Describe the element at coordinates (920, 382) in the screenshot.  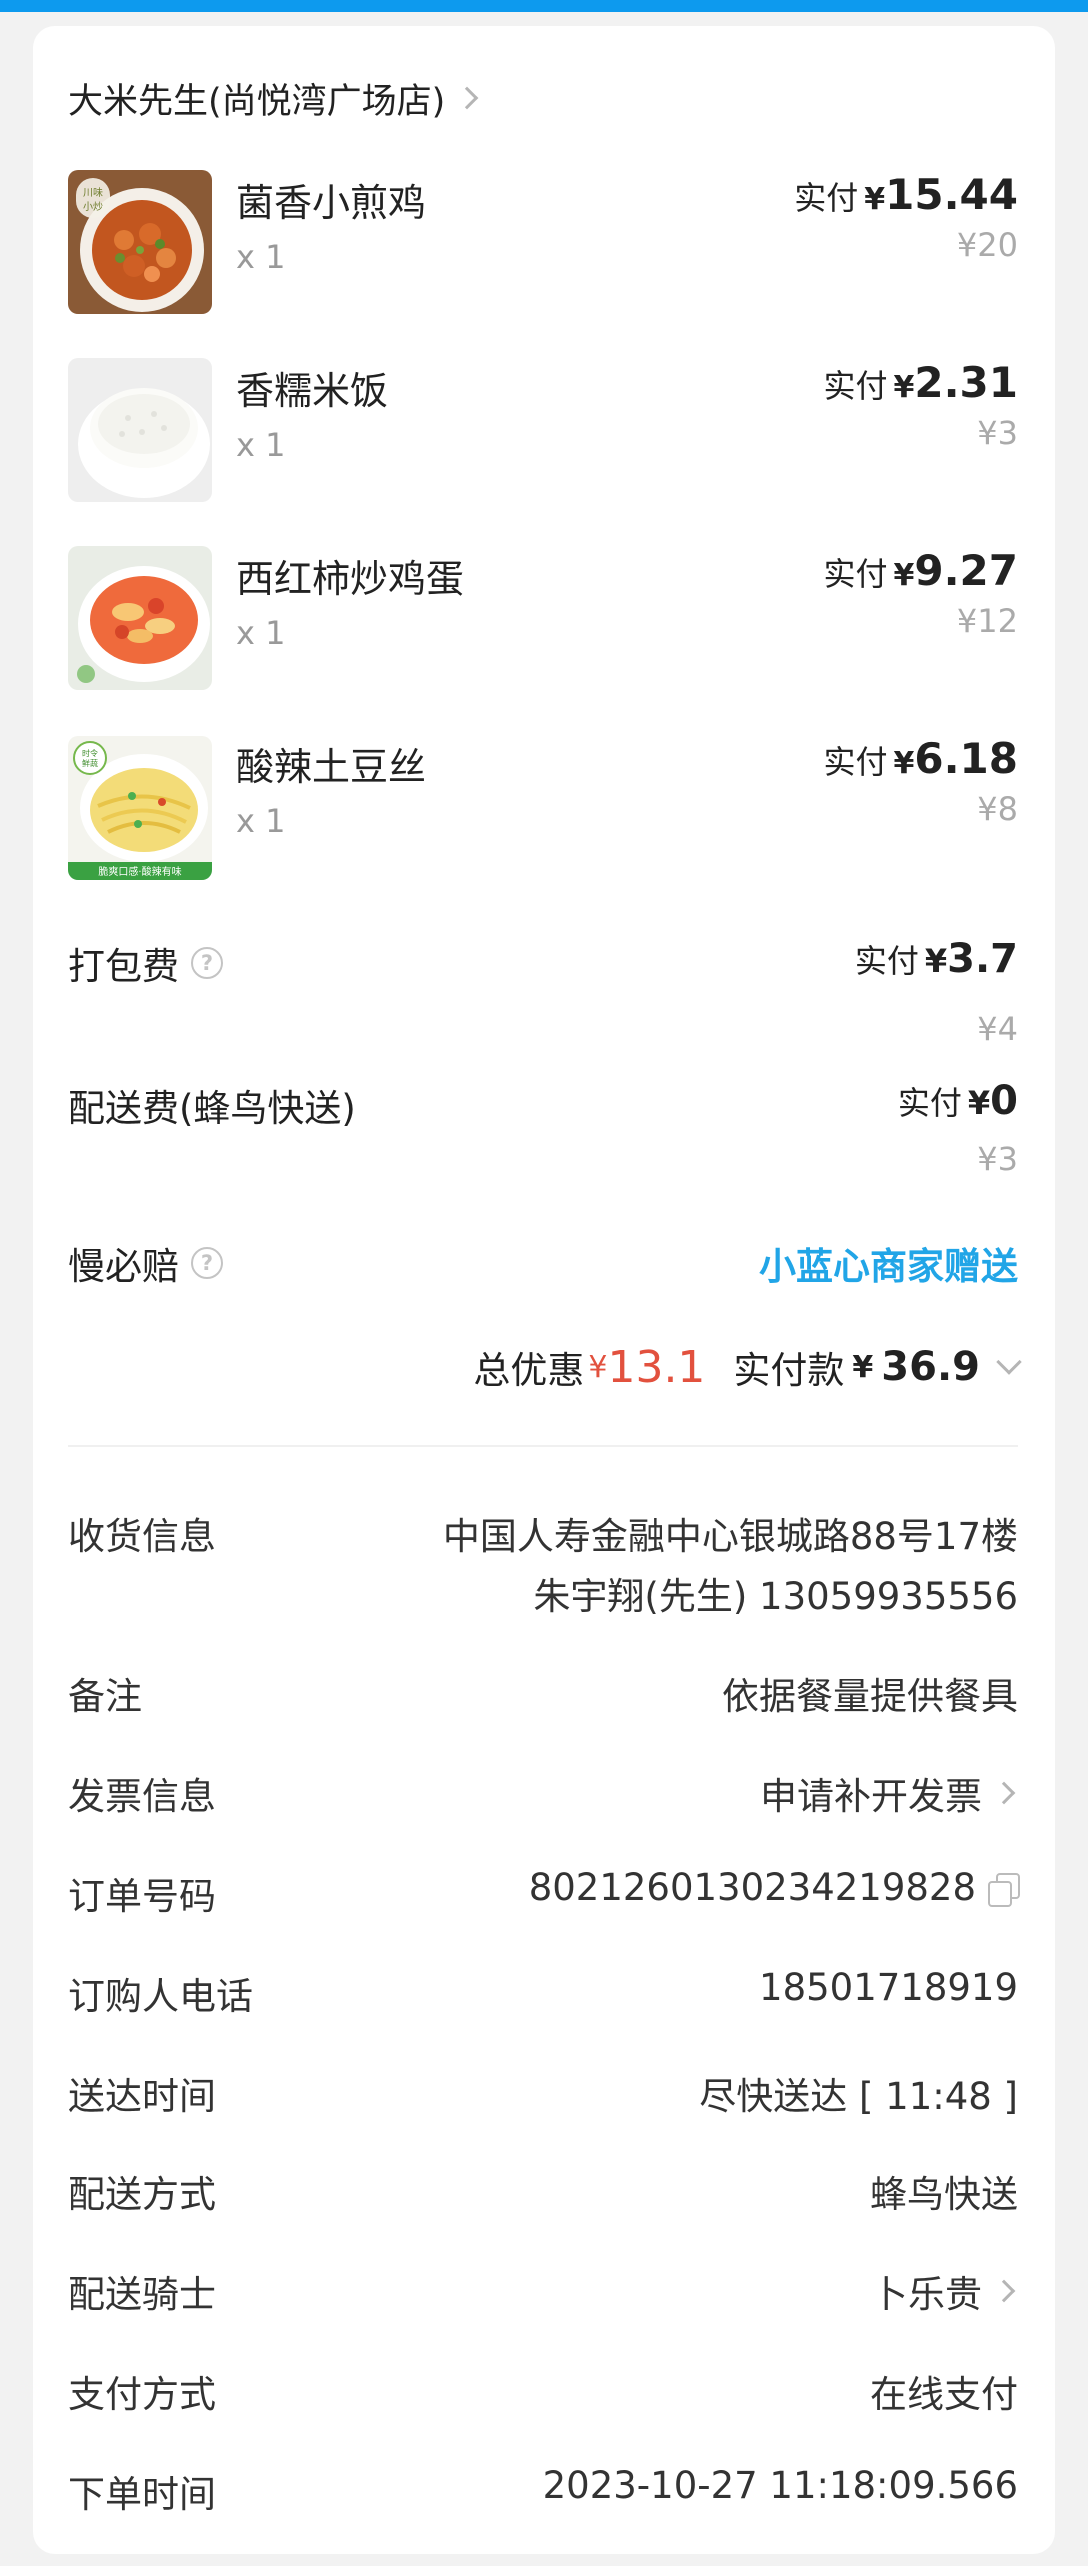
I see `item-paid-price: 实付 ¥2.31` at that location.